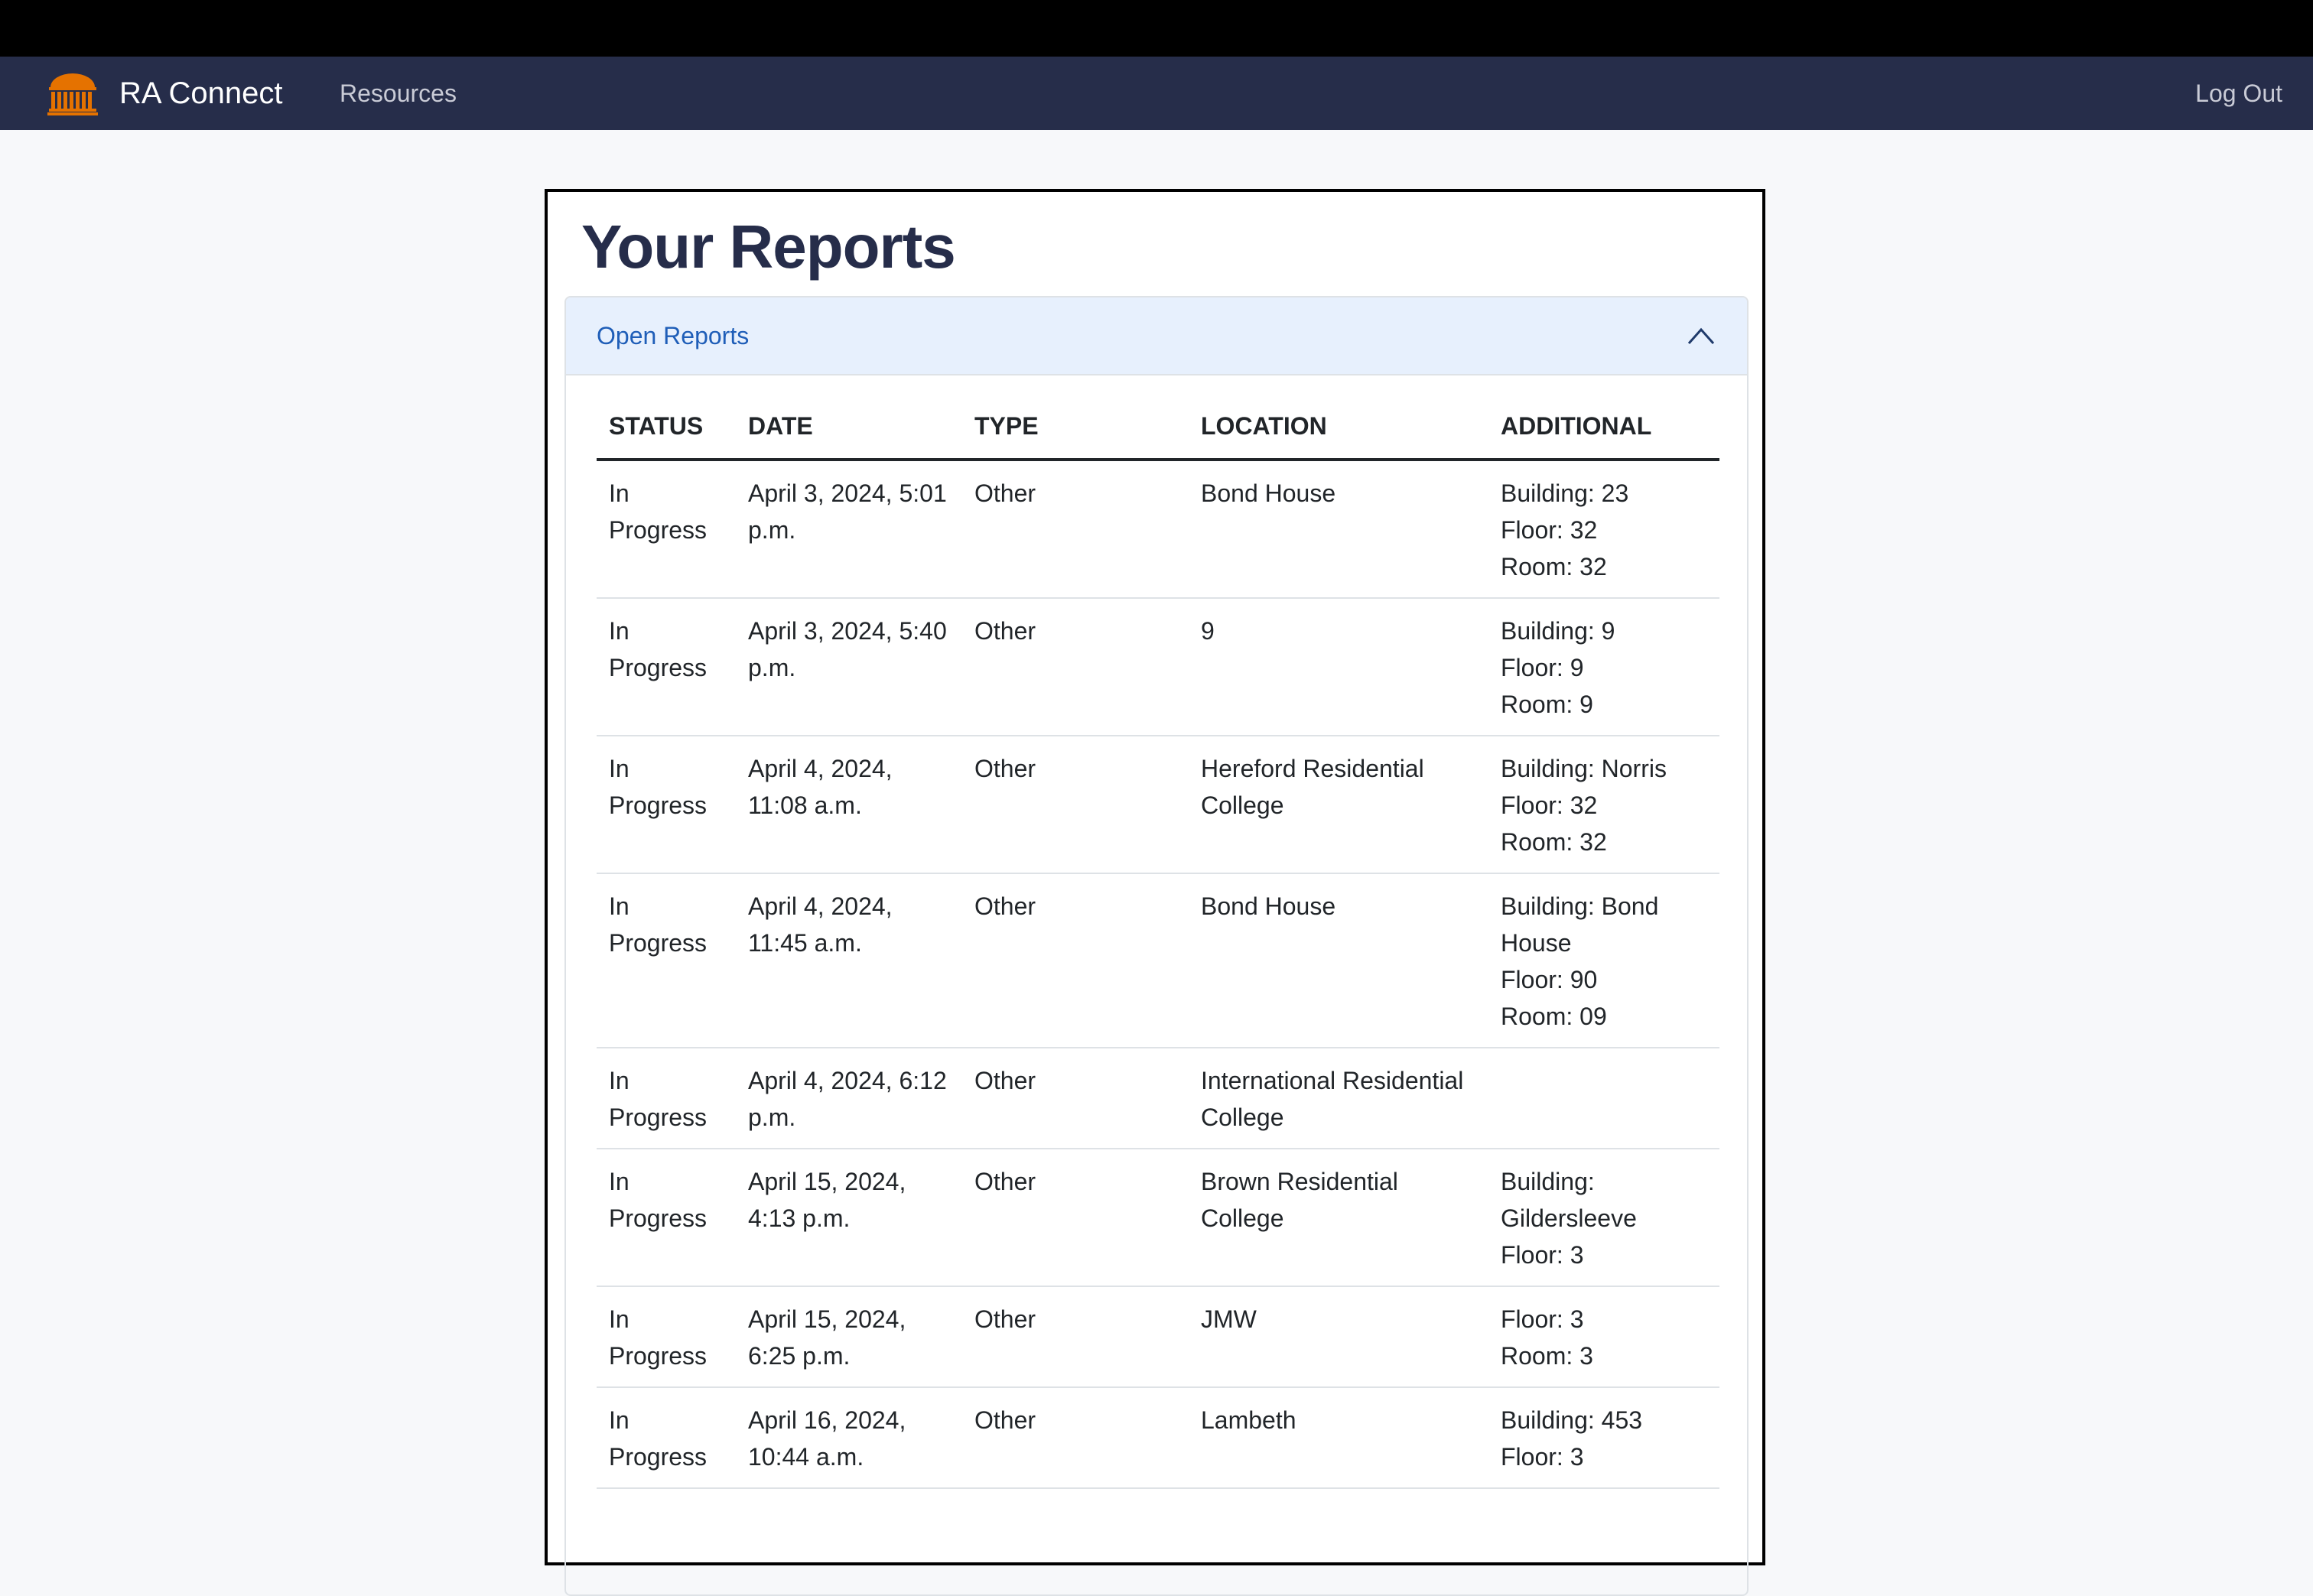 The width and height of the screenshot is (2313, 1596). I want to click on cell-date: April 4, 2024, 11:08 a.m., so click(849, 805).